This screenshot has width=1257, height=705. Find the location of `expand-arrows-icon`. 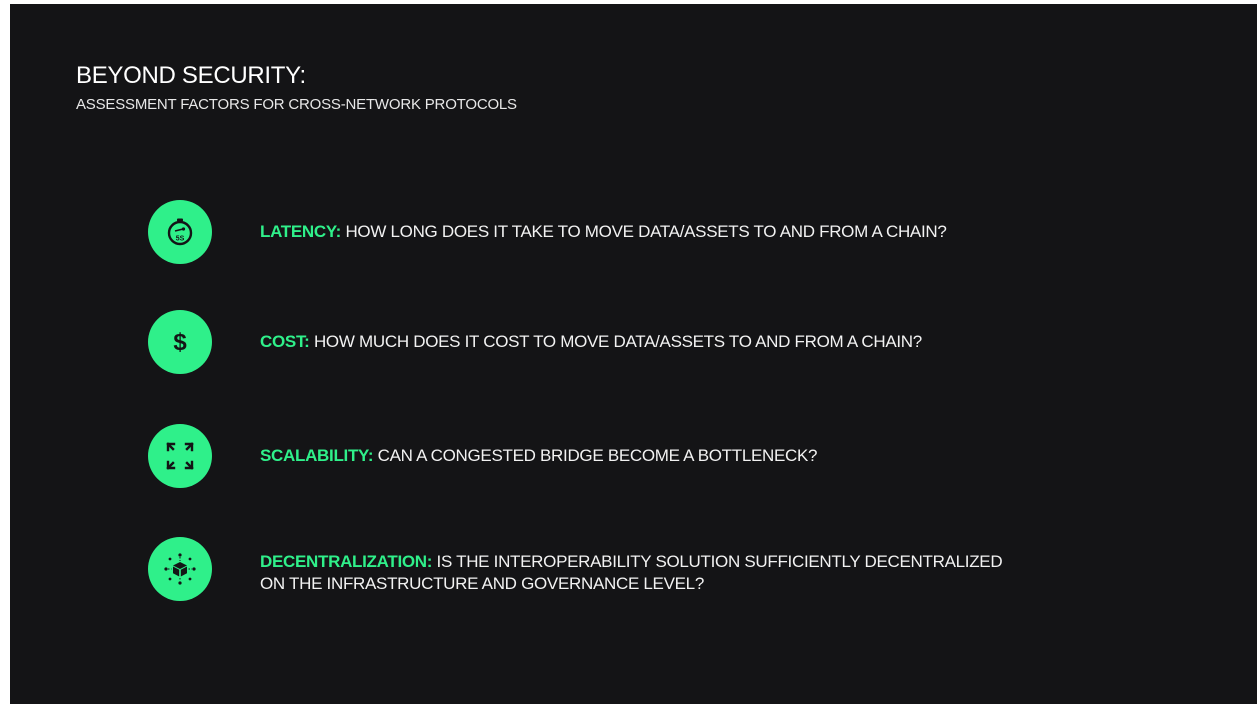

expand-arrows-icon is located at coordinates (180, 456).